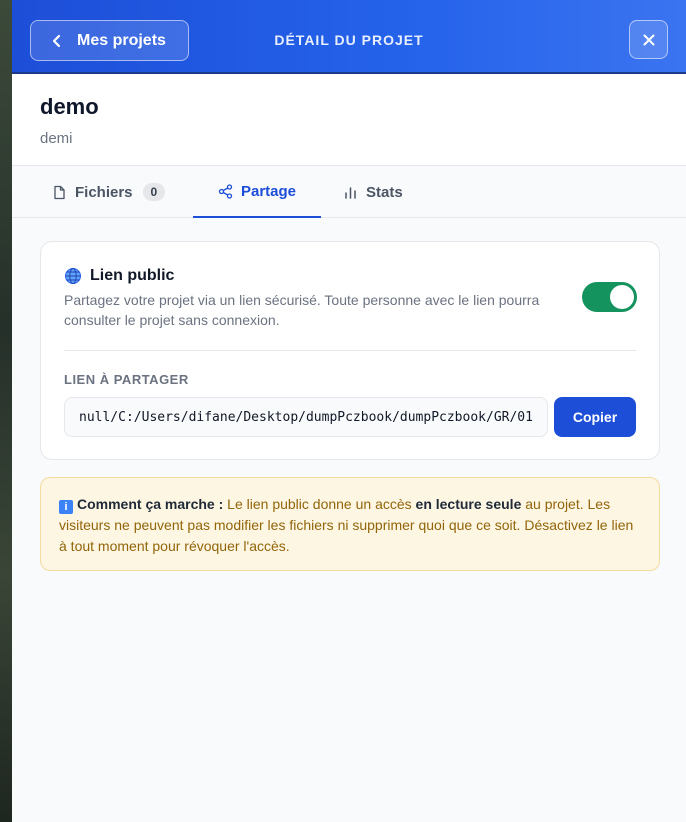 Image resolution: width=686 pixels, height=822 pixels. Describe the element at coordinates (104, 192) in the screenshot. I see `tab-label: Fichiers` at that location.